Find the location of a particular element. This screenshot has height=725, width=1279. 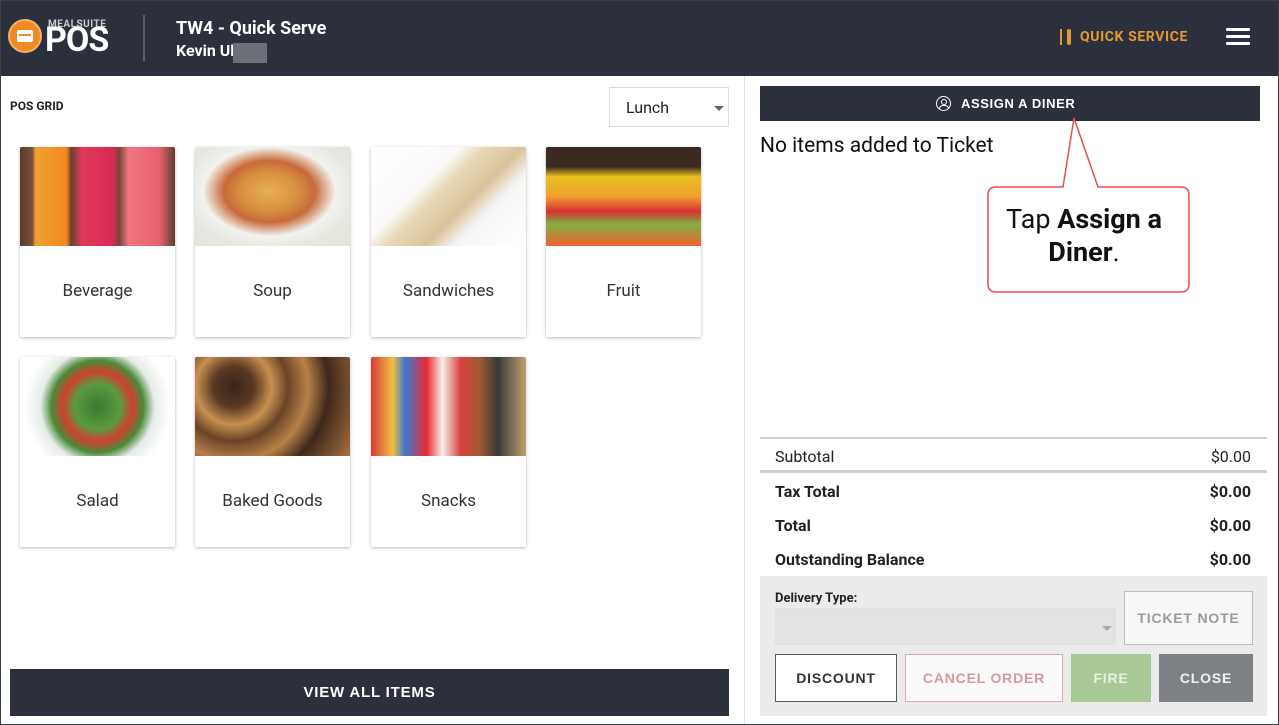

chevron-down-icon is located at coordinates (1107, 628).